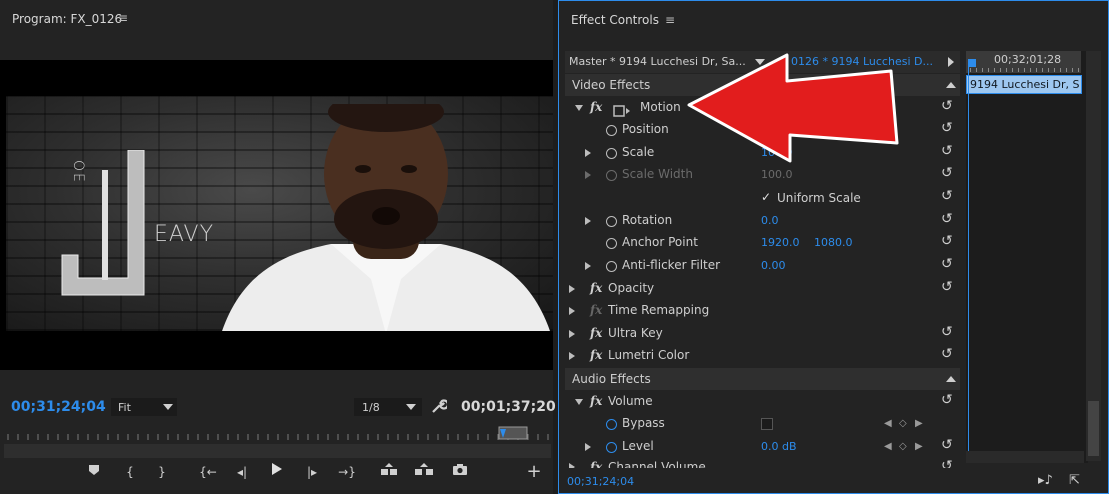  I want to click on step-back-icon: ◂|, so click(242, 472).